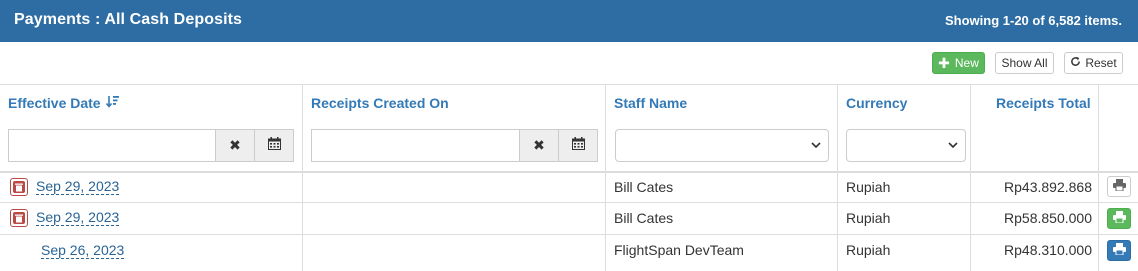  What do you see at coordinates (722, 145) in the screenshot?
I see `staff-name-filter-select` at bounding box center [722, 145].